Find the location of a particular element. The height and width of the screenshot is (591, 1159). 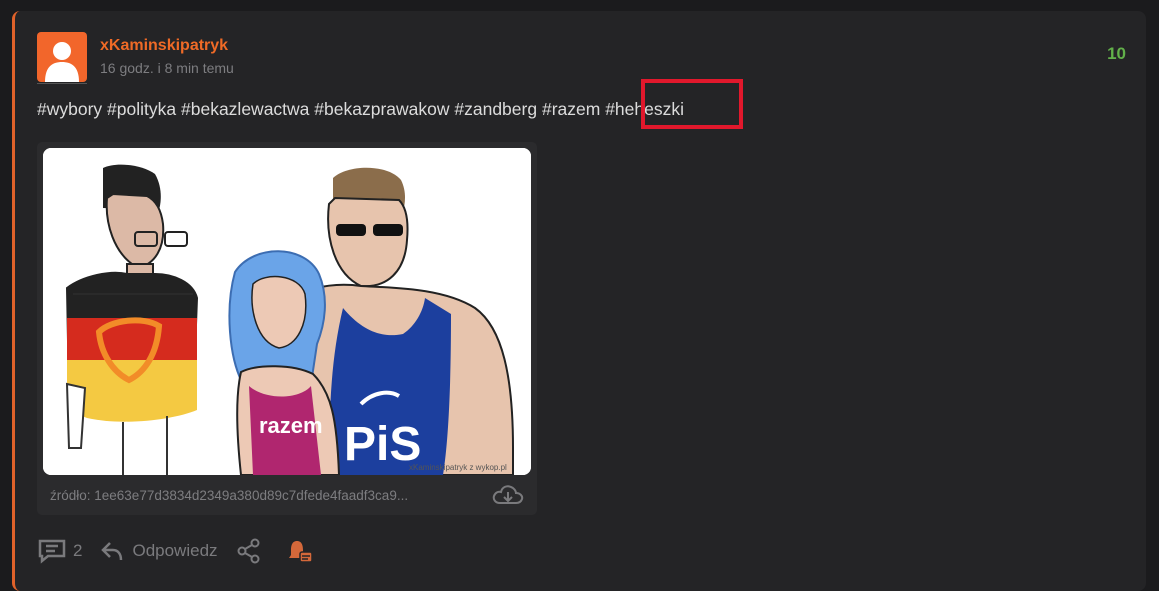

tag-link: #bekazlewactwa is located at coordinates (245, 109).